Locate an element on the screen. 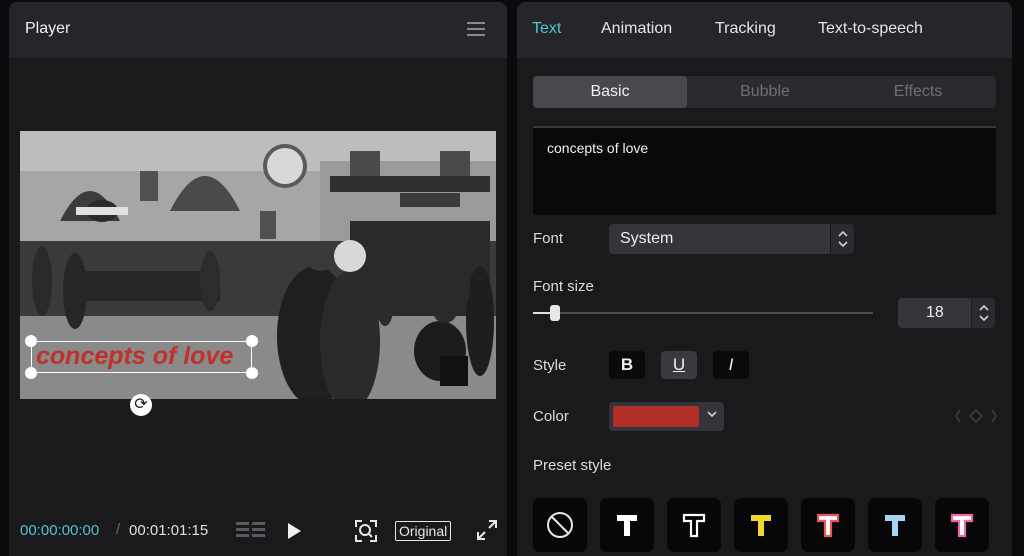 This screenshot has width=1024, height=556. font-select-value: System is located at coordinates (647, 238).